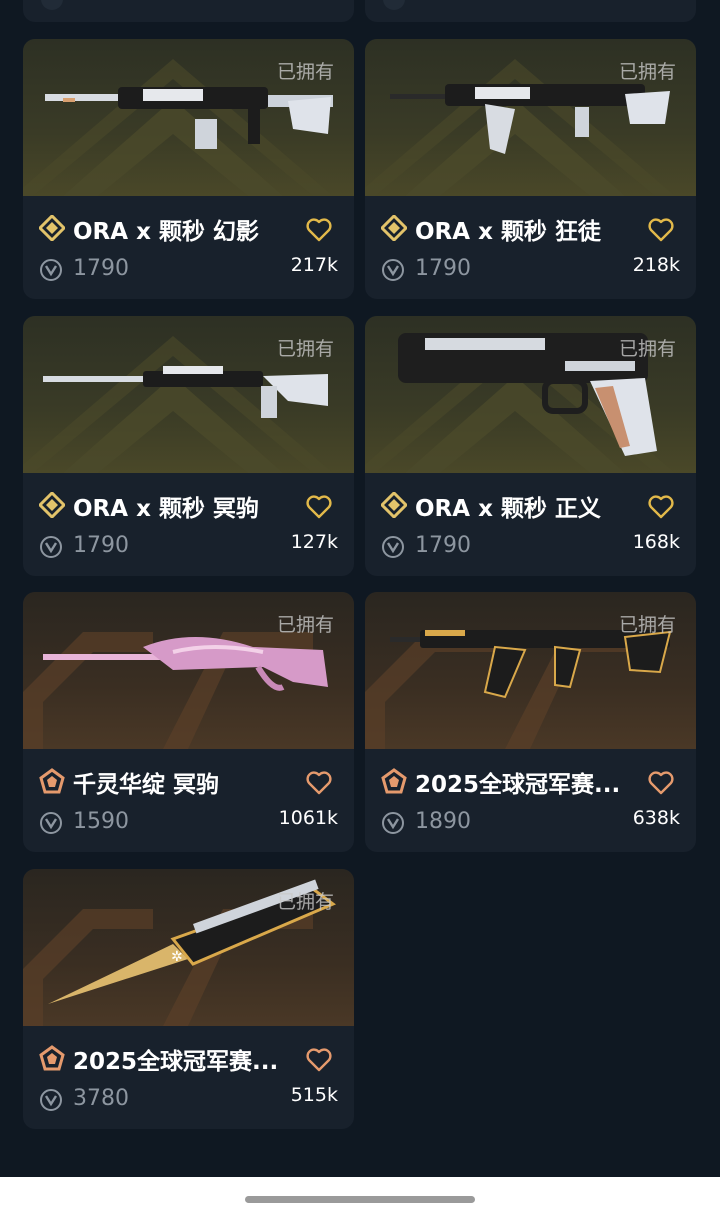 The image size is (720, 1223). What do you see at coordinates (188, 11) in the screenshot?
I see `partial-card-left` at bounding box center [188, 11].